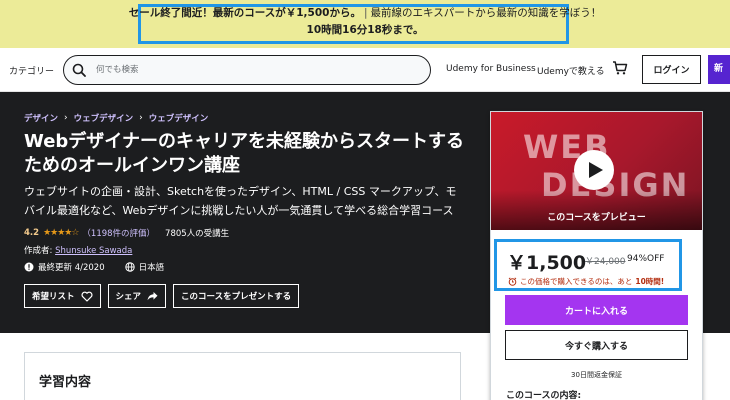 The height and width of the screenshot is (400, 730). I want to click on preview-label: このコースをプレビュー, so click(596, 218).